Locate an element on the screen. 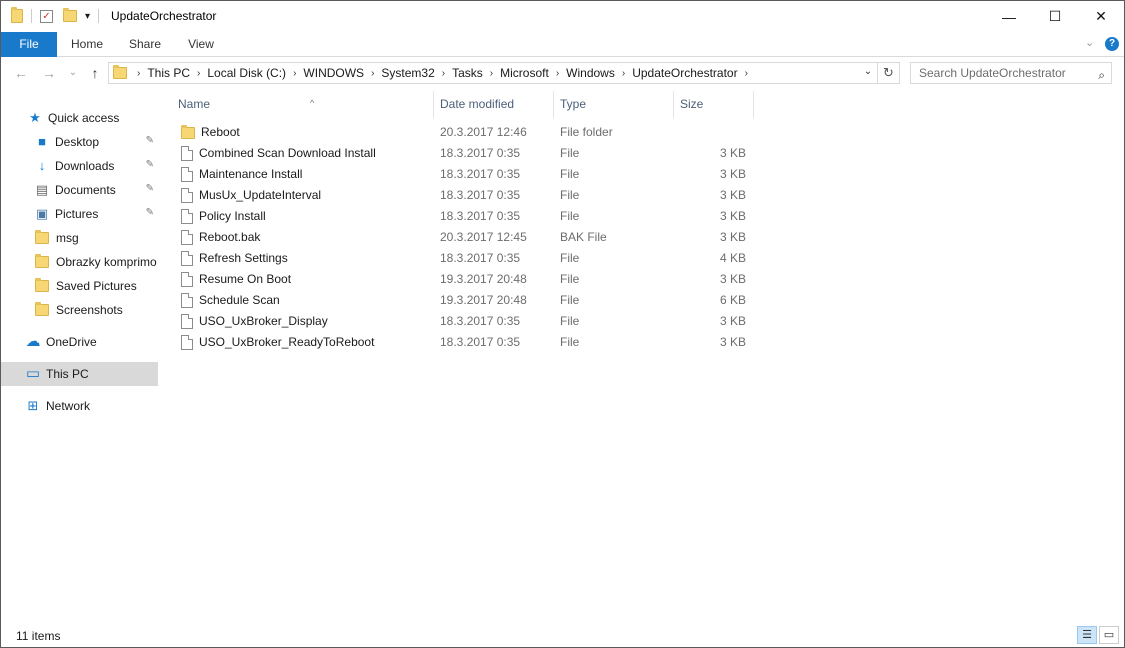  tab-home: Home is located at coordinates (87, 44).